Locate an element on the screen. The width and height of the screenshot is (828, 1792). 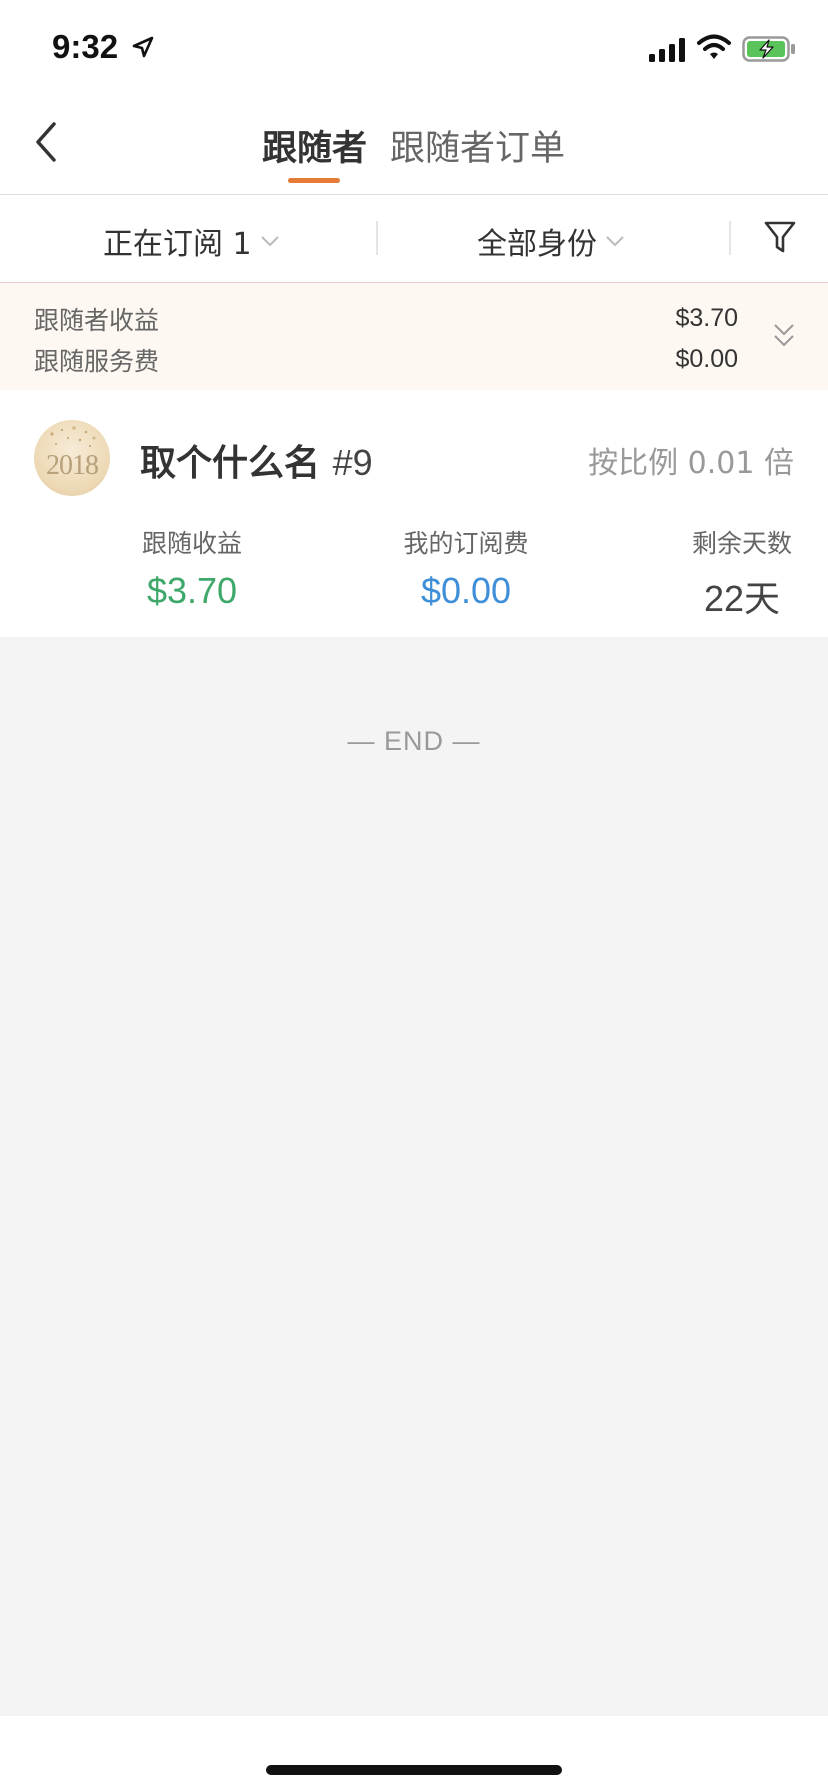
stat-subscription-fee: 我的订阅费 $0.00 is located at coordinates (466, 568).